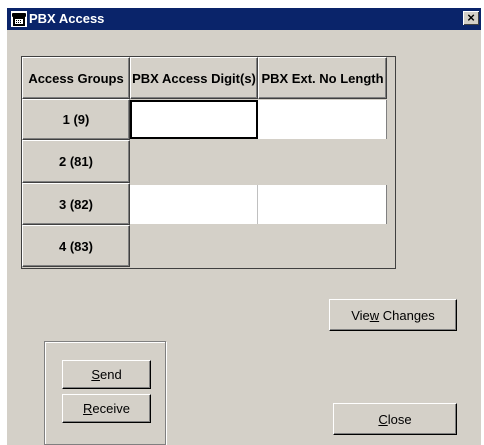  Describe the element at coordinates (76, 204) in the screenshot. I see `row-label-3: 3 (82)` at that location.